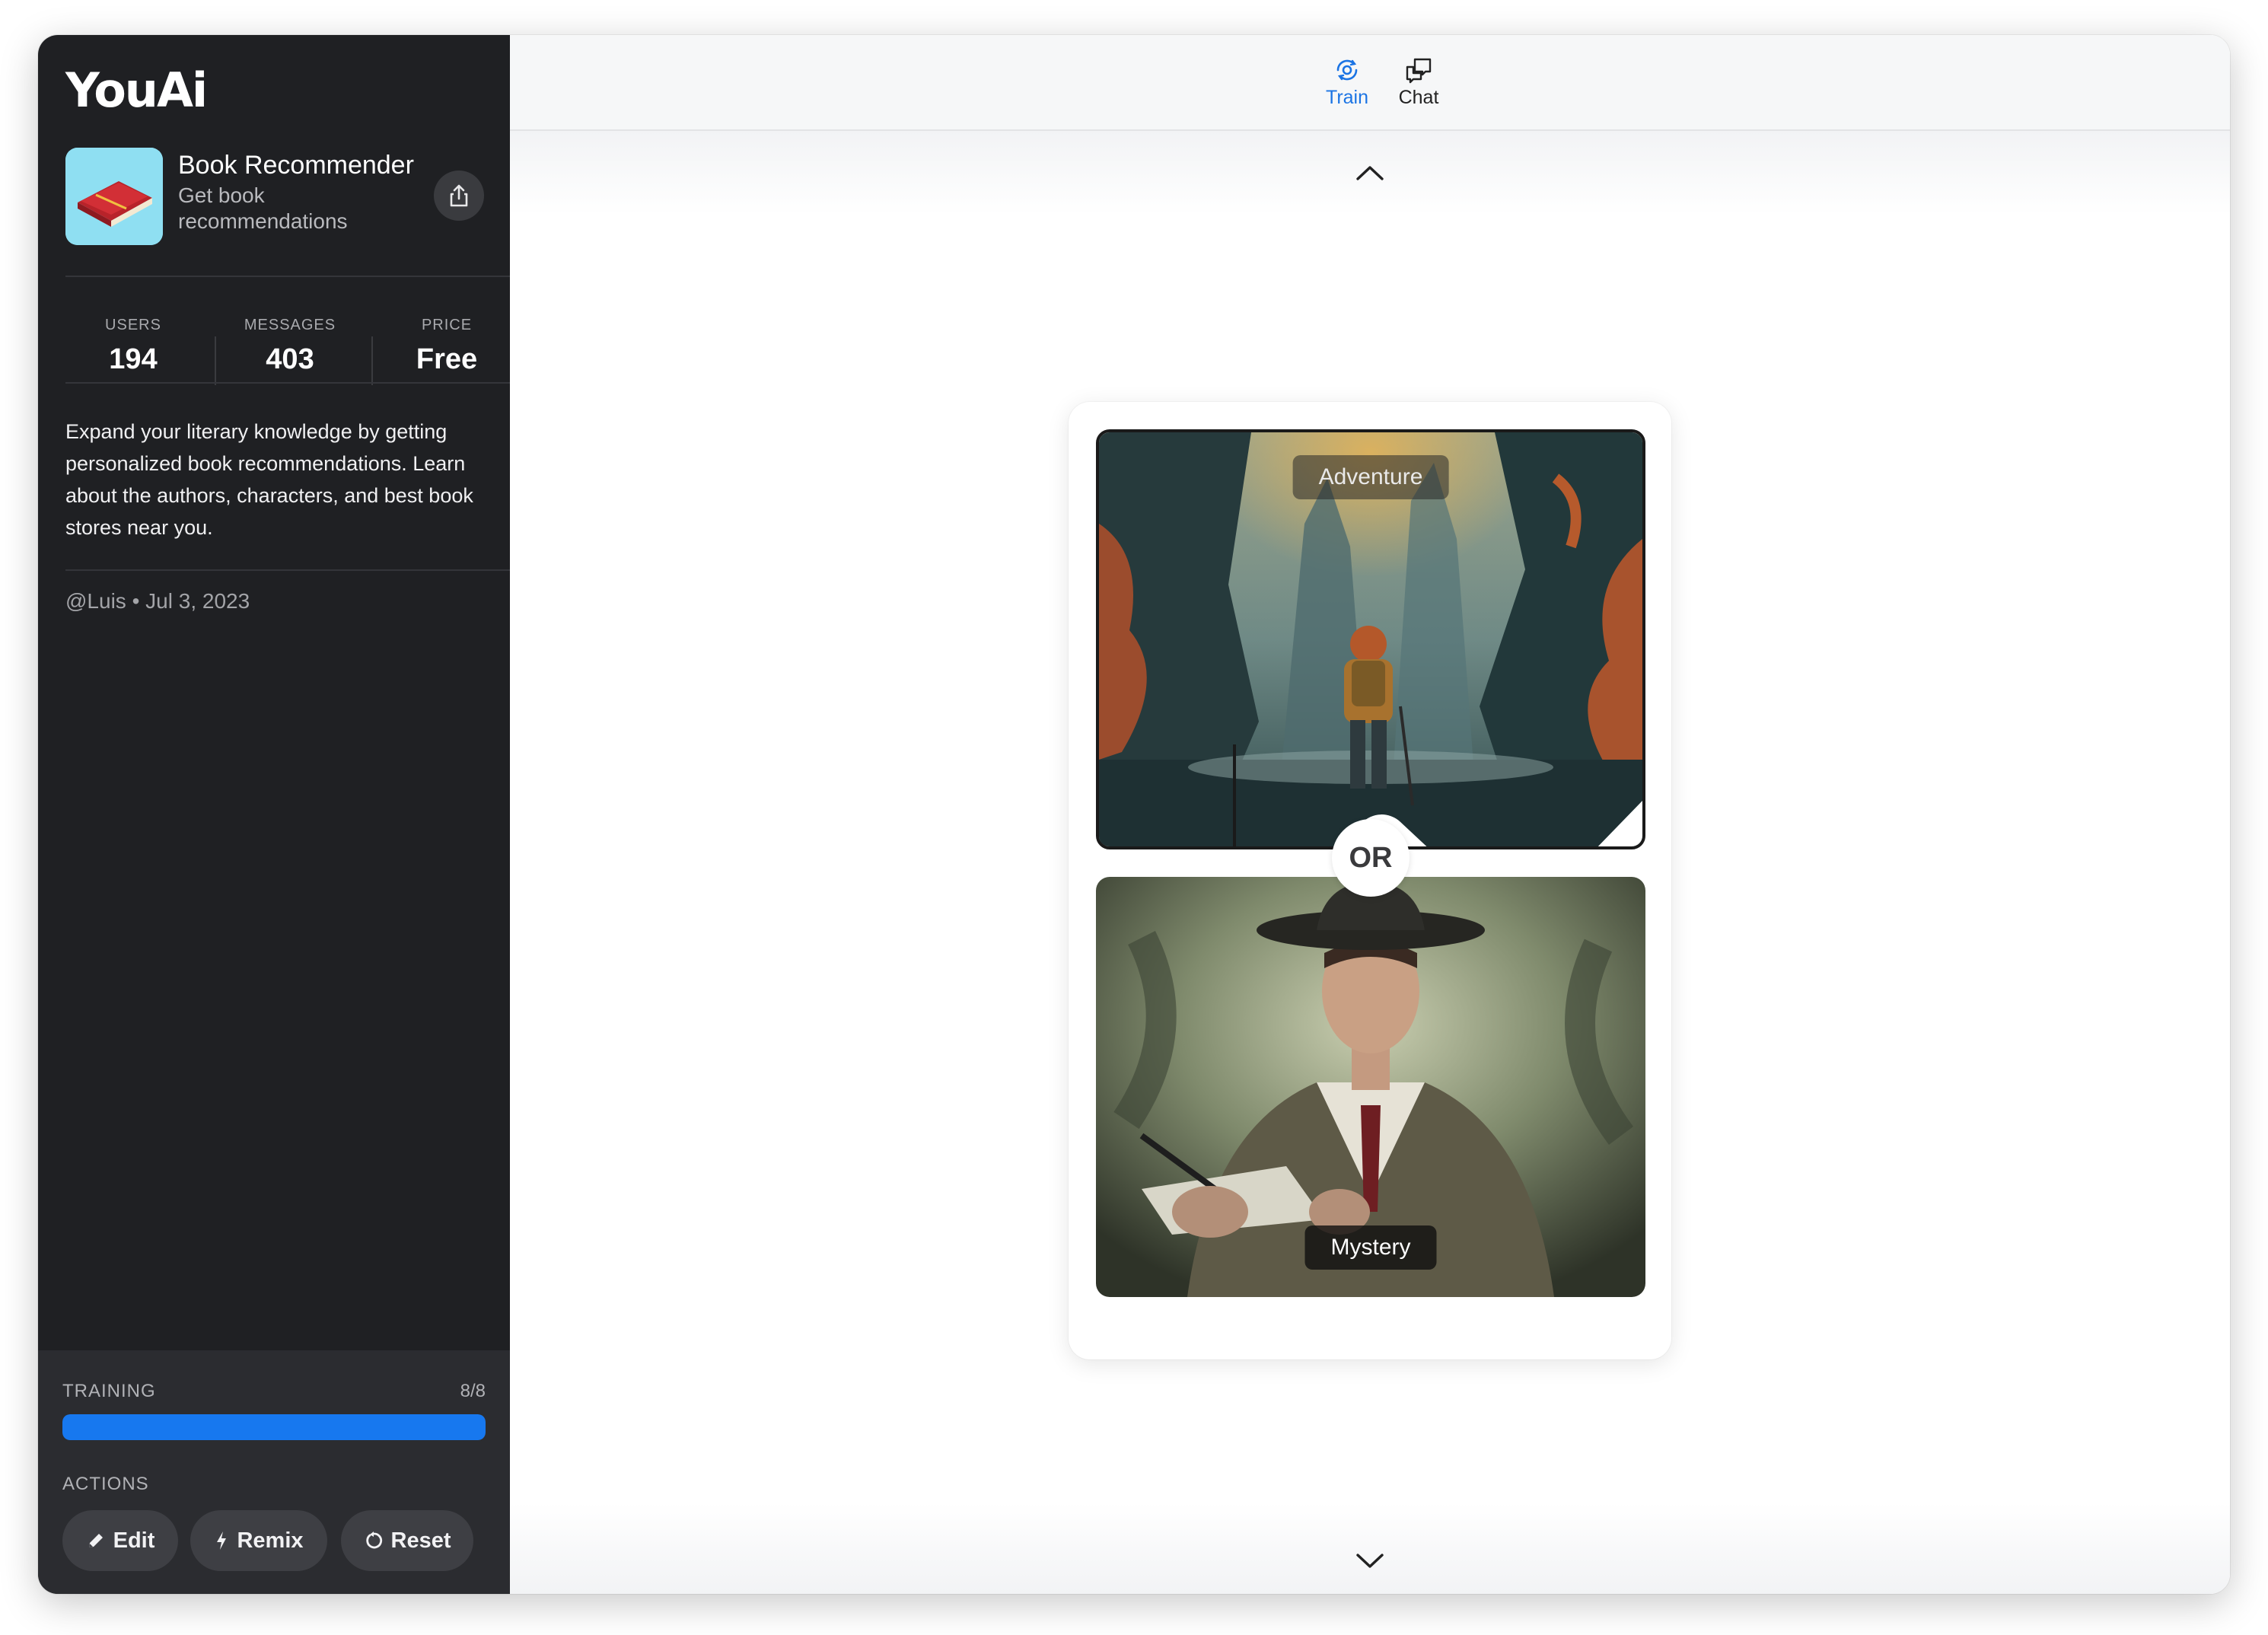 The height and width of the screenshot is (1635, 2268). I want to click on share-icon, so click(459, 195).